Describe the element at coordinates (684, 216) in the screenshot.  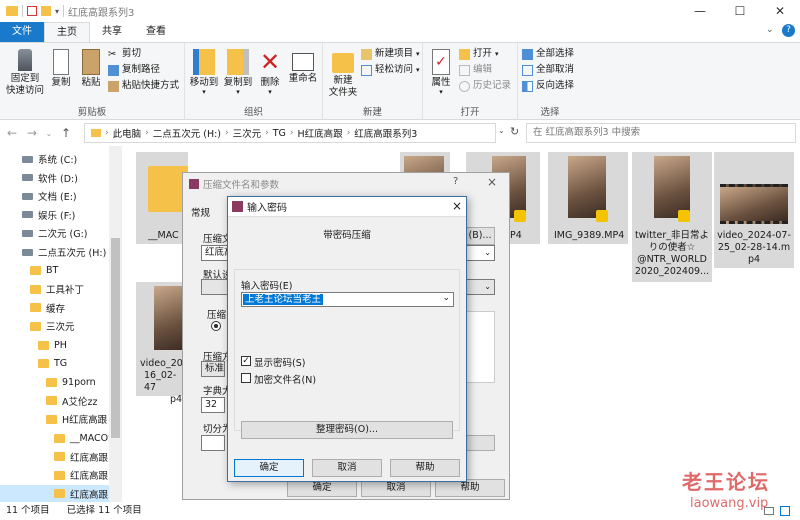
I see `play-badge-icon` at that location.